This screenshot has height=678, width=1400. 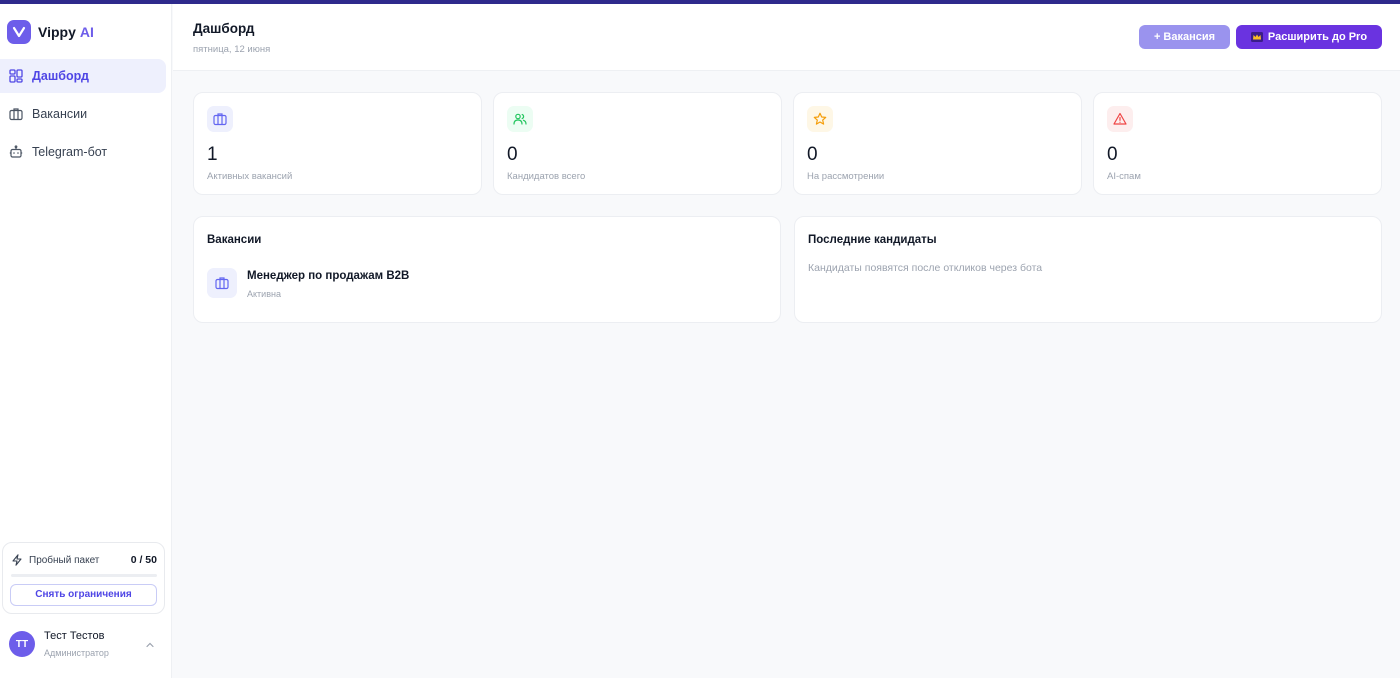 I want to click on vacancy-title: Менеджер по продажам B2B, so click(x=328, y=276).